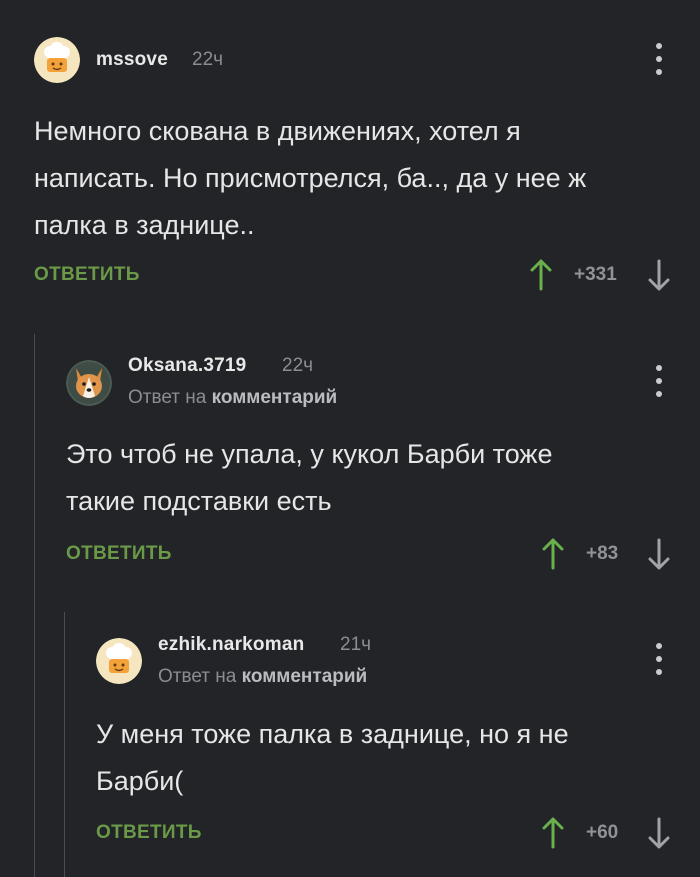  Describe the element at coordinates (332, 734) in the screenshot. I see `comment-text-line: У меня тоже палка в заднице, но я не` at that location.